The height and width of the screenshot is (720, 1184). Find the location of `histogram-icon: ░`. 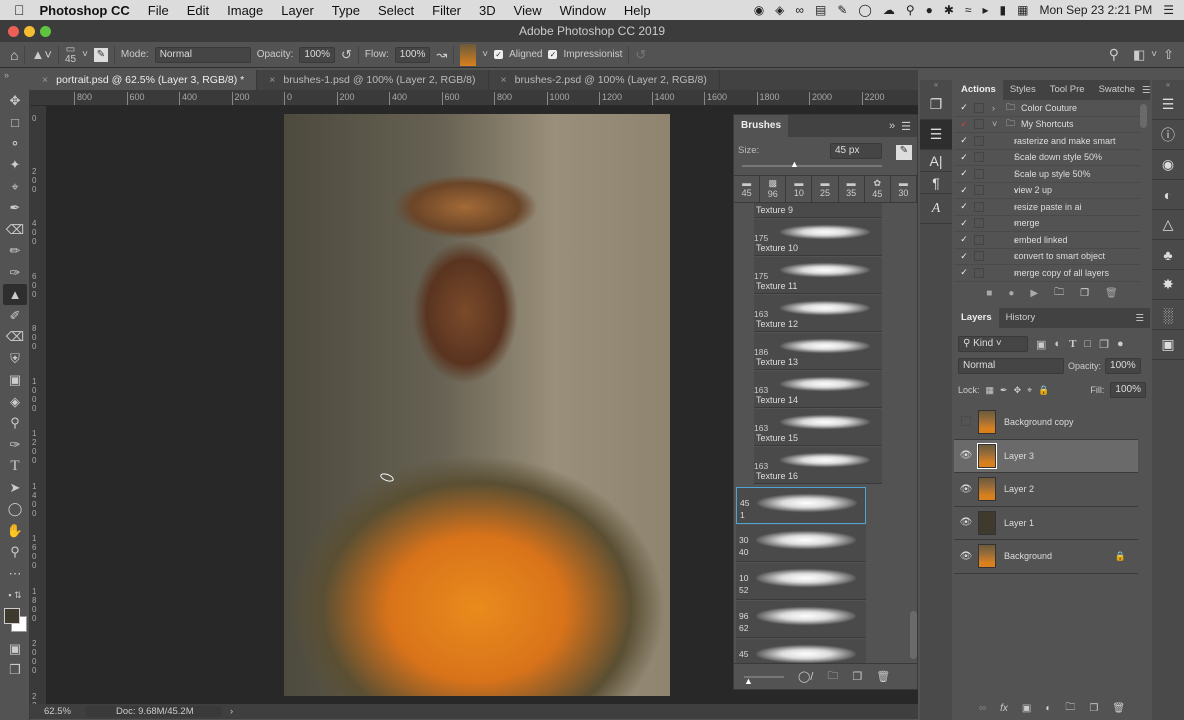

histogram-icon: ░ is located at coordinates (1168, 315).